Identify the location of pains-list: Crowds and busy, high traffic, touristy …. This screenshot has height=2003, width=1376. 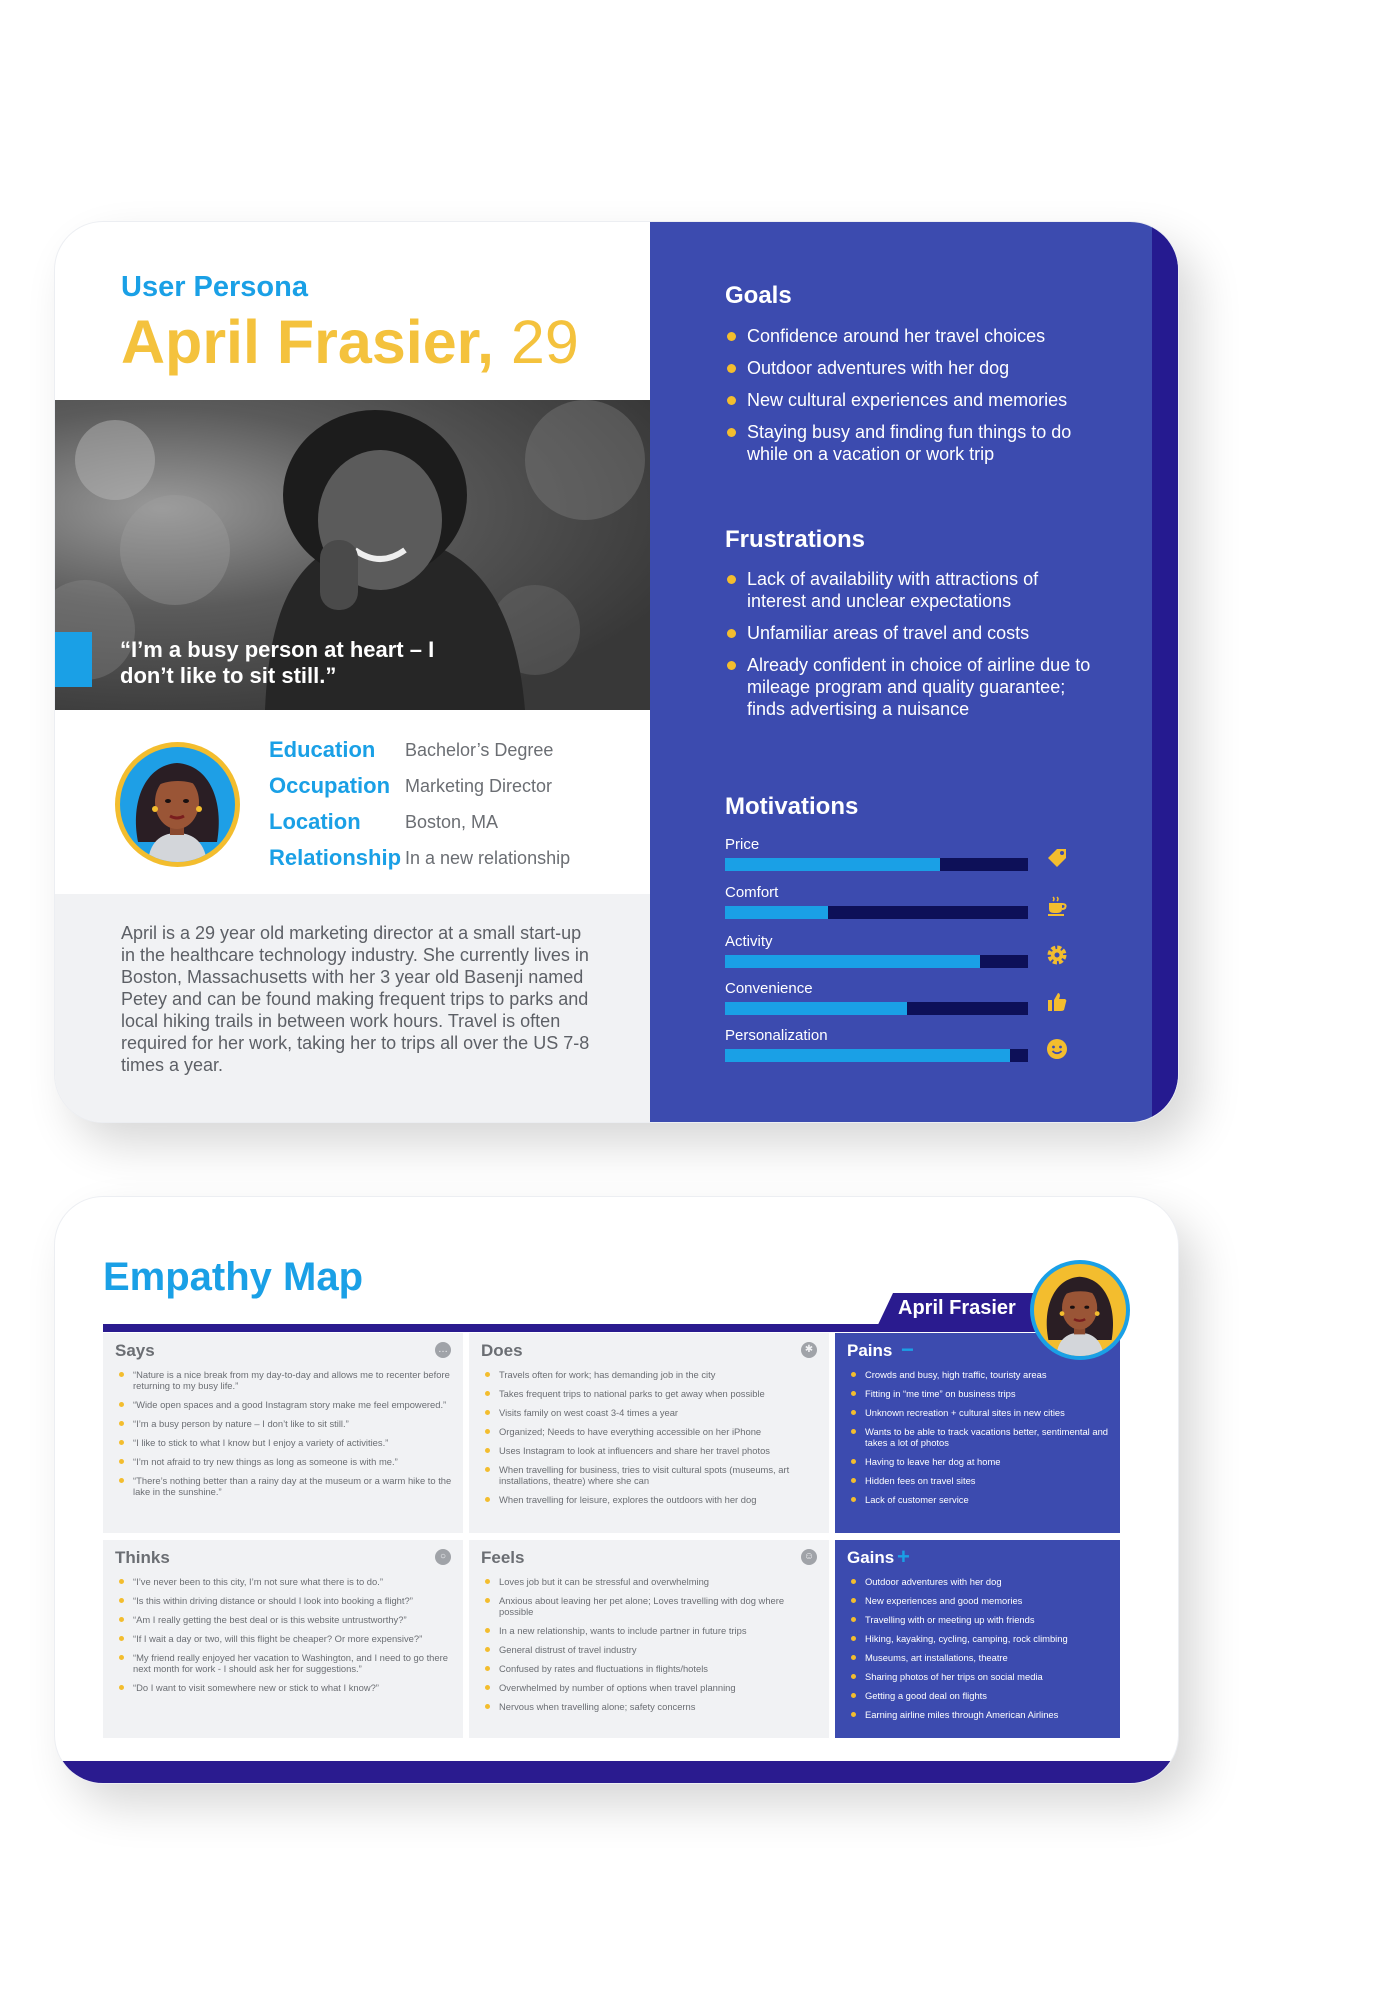
(980, 1441).